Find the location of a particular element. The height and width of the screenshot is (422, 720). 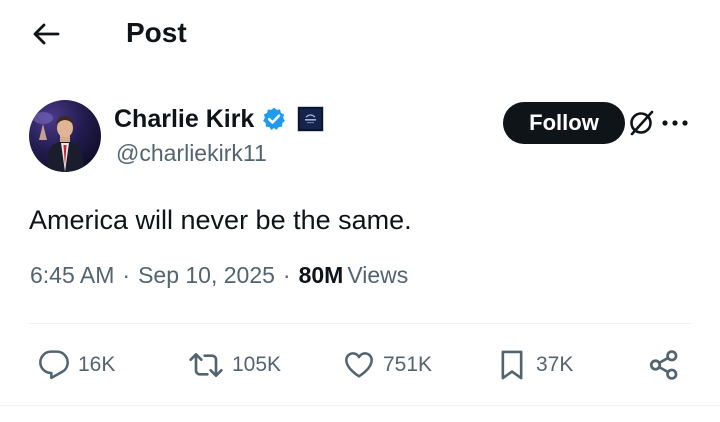

reply-count: 16K is located at coordinates (97, 364).